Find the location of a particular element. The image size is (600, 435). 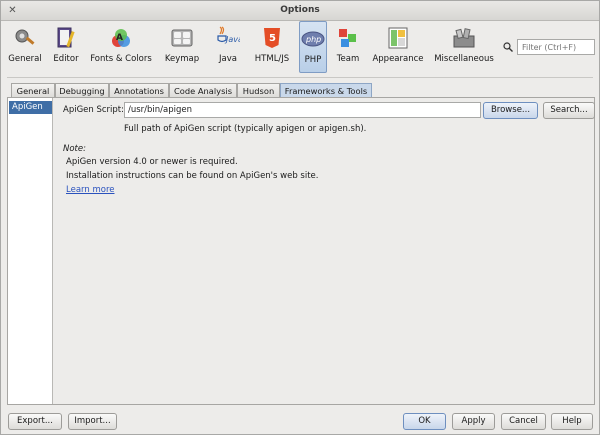

apigen-script-label: ApiGen Script: is located at coordinates (93, 110).